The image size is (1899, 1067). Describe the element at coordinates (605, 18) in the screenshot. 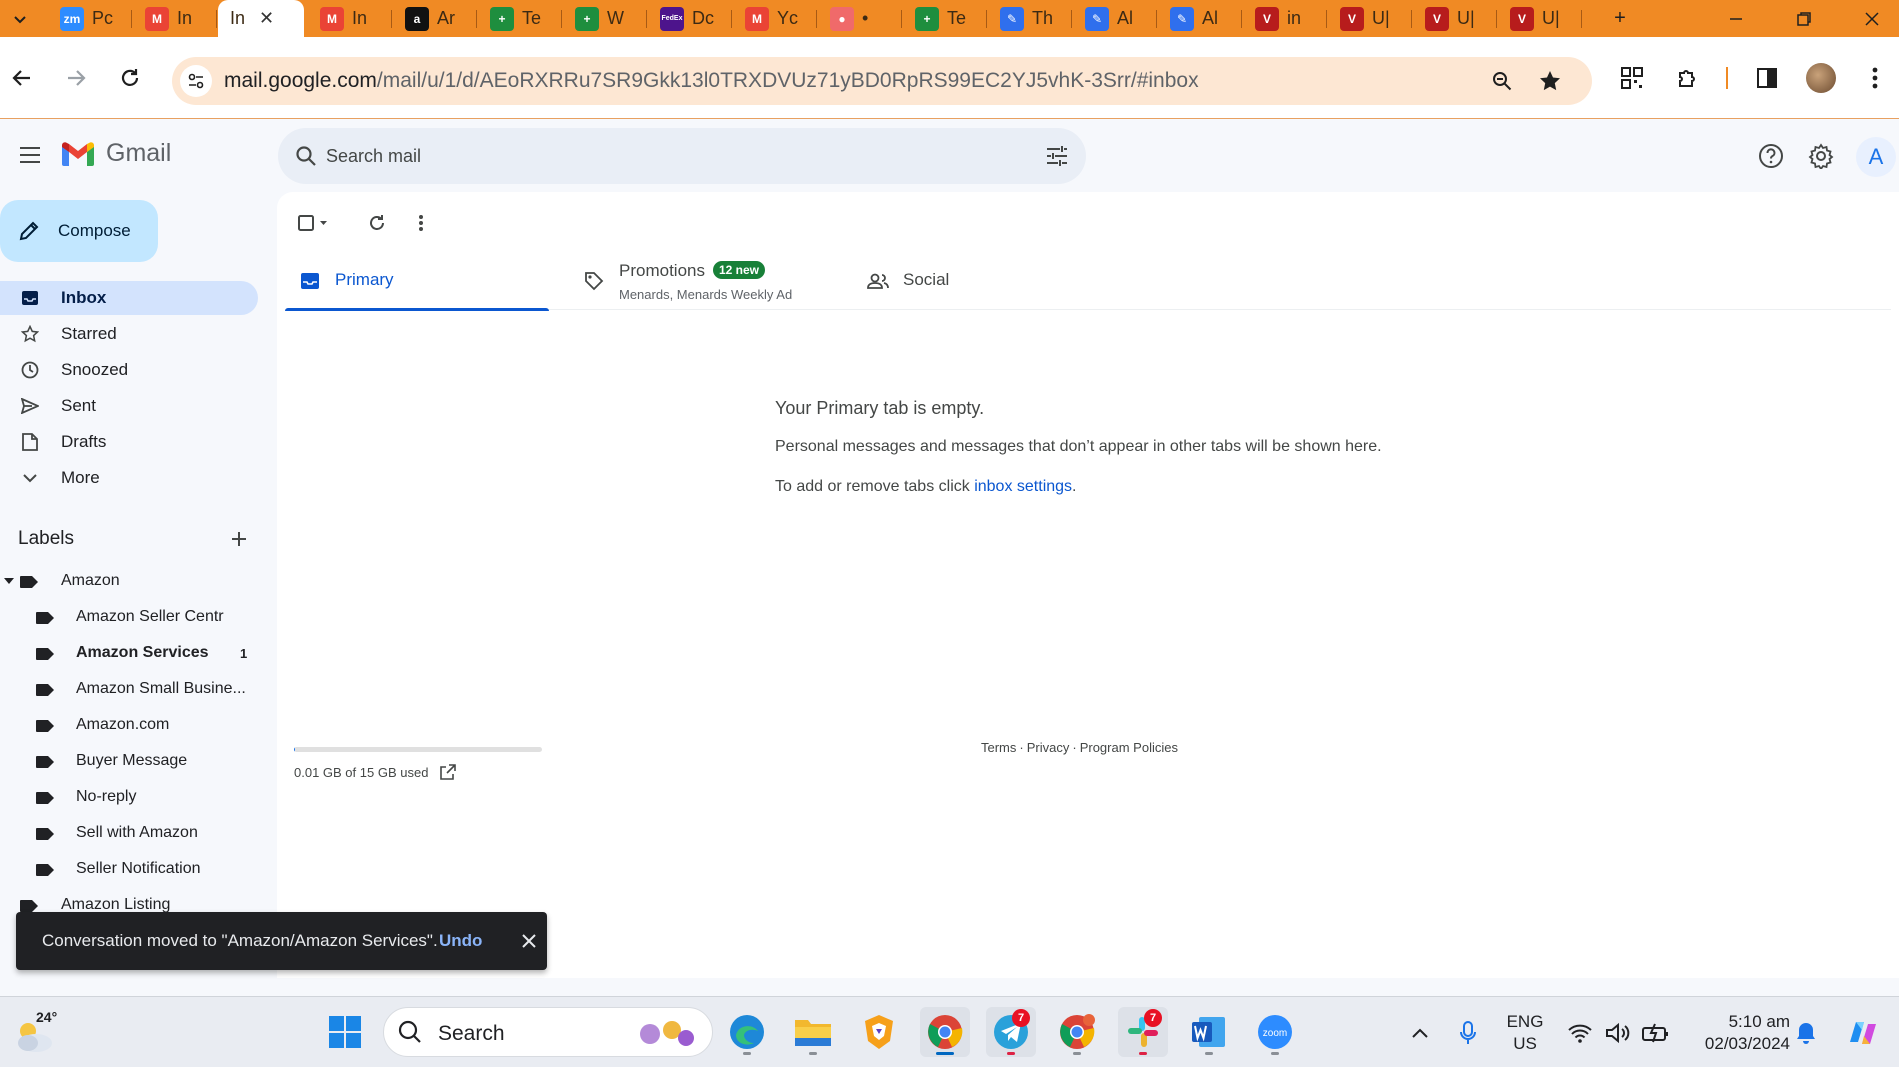

I see `browser-tab: + W` at that location.